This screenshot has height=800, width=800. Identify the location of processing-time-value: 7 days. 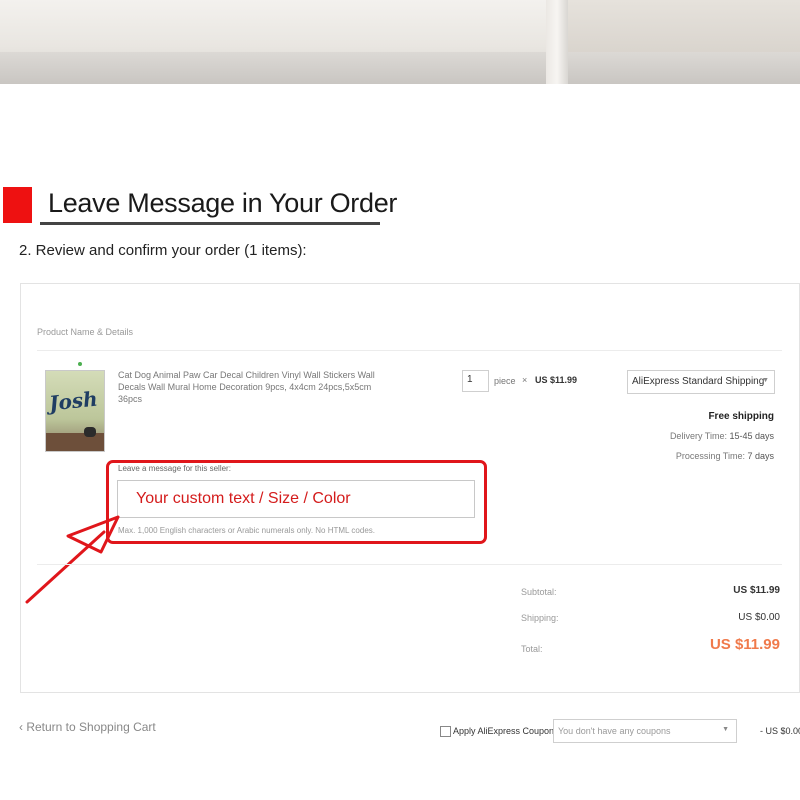
(760, 456).